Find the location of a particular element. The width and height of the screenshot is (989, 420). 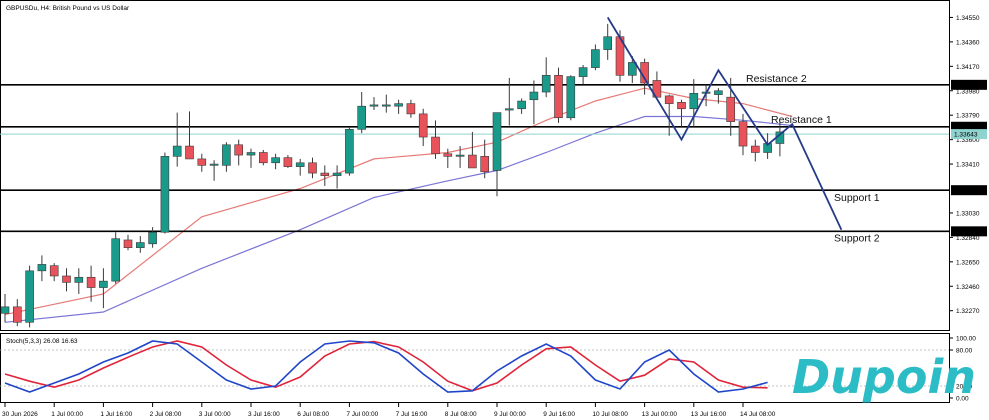

level-price-label: 1.33207 is located at coordinates (966, 191).